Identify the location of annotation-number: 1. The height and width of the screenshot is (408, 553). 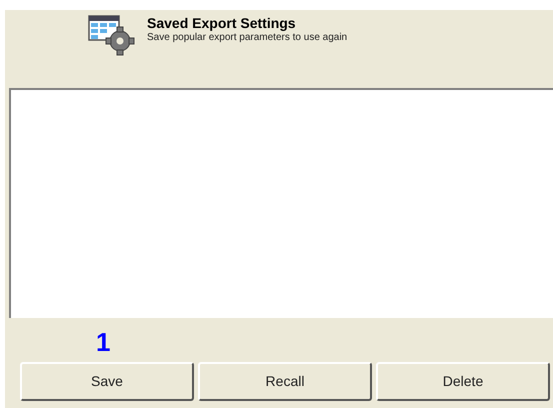
(103, 342).